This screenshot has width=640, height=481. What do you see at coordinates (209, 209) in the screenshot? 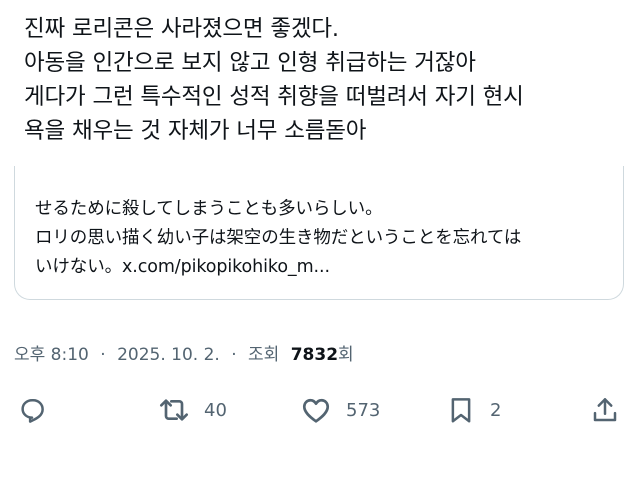
I see `quoted-tweet-line: せるために殺してしまうことも多いらしい。` at bounding box center [209, 209].